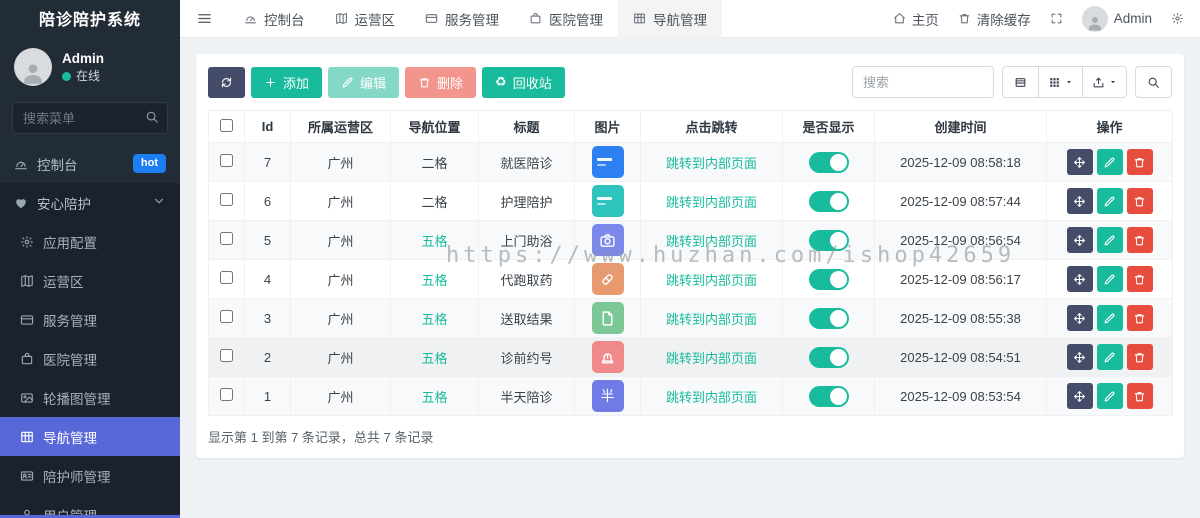  What do you see at coordinates (90, 358) in the screenshot?
I see `sidebar-item-hospital-mgmt: 医院管理` at bounding box center [90, 358].